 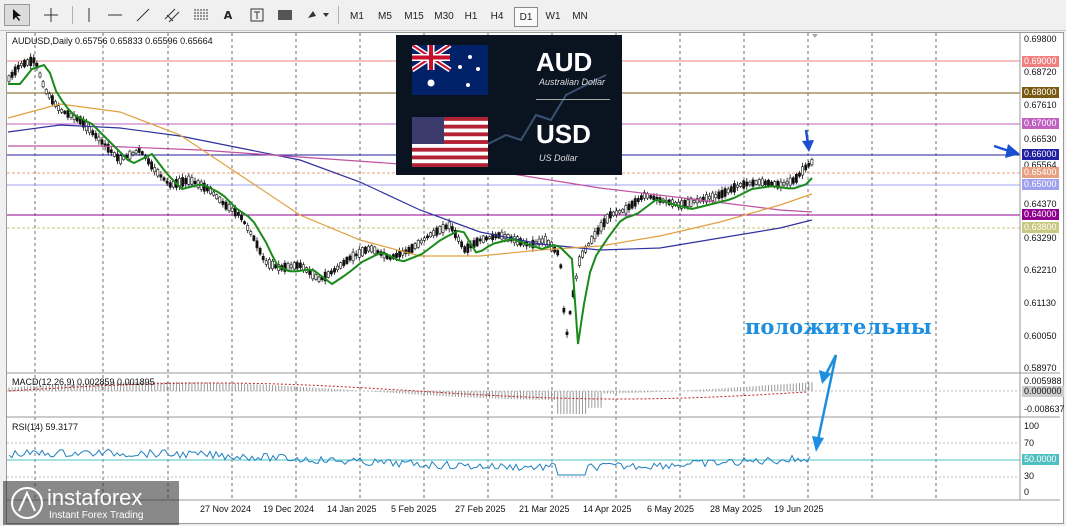 I want to click on shift-marker-icon, so click(x=815, y=36).